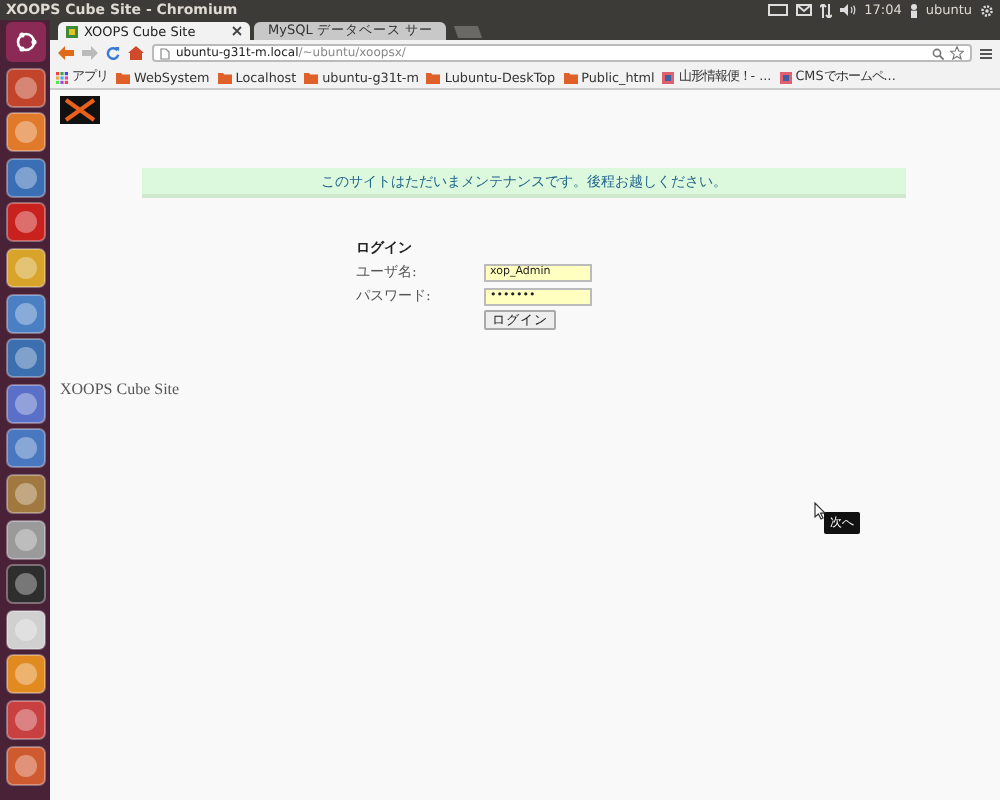  What do you see at coordinates (778, 10) in the screenshot?
I see `keyboard-icon` at bounding box center [778, 10].